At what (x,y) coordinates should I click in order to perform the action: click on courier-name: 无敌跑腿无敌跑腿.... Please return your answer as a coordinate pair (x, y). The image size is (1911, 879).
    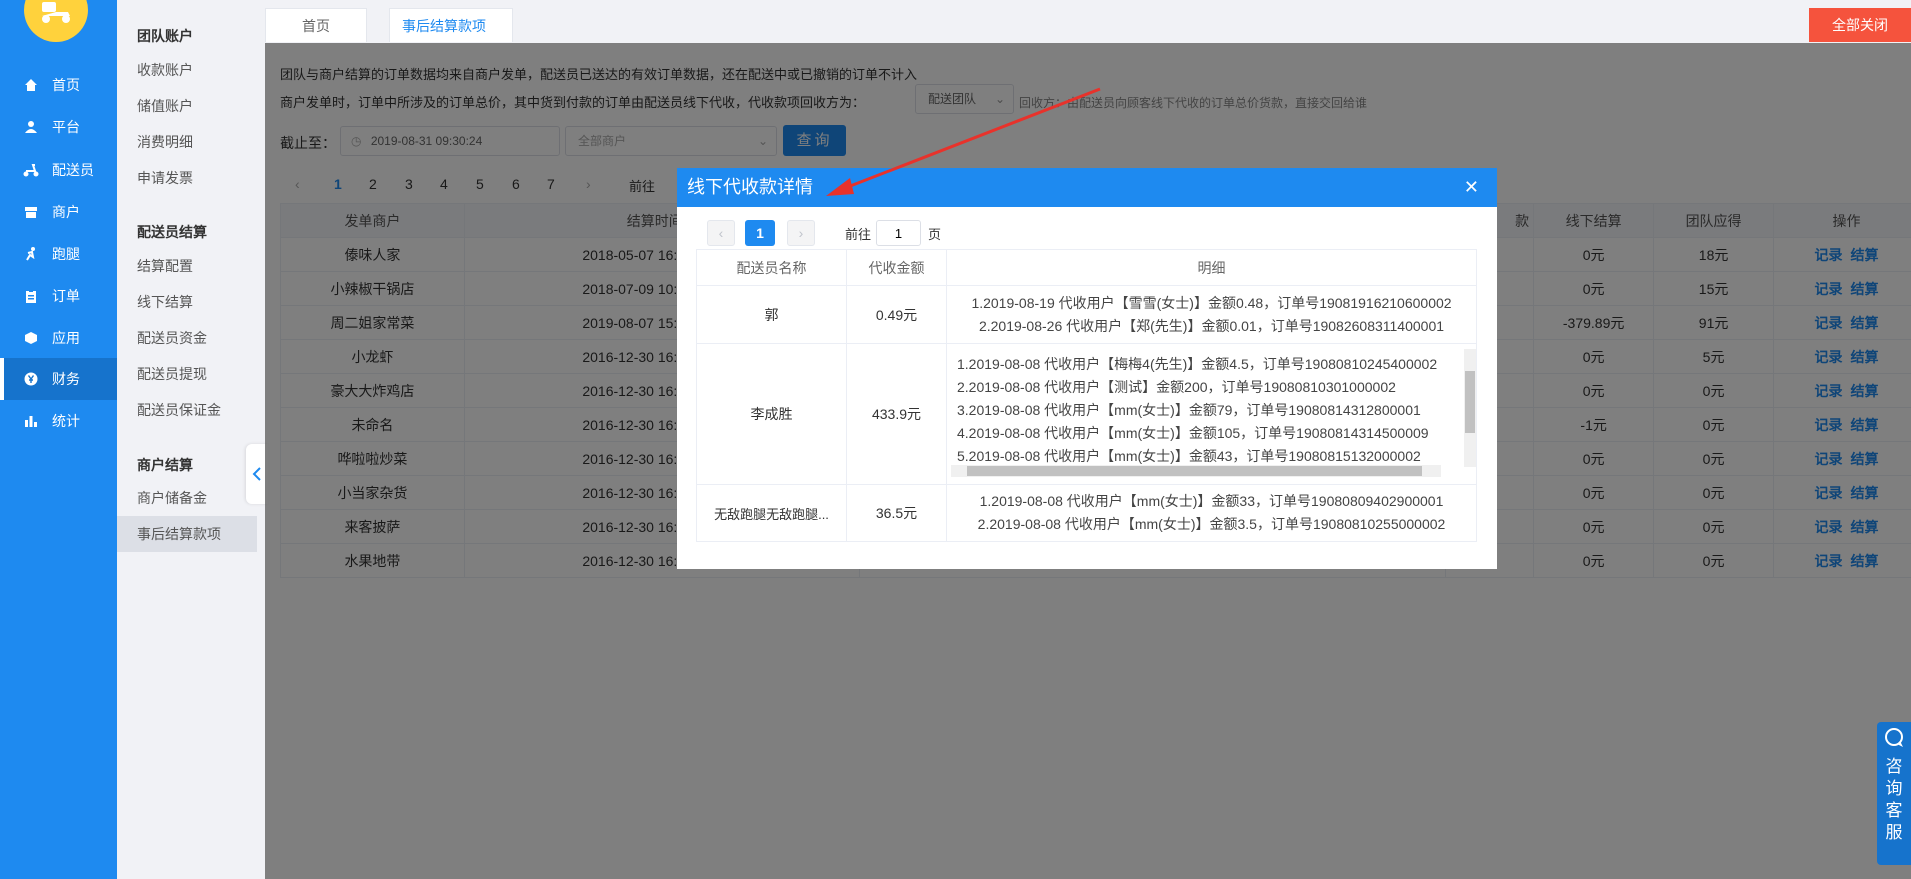
    Looking at the image, I should click on (771, 513).